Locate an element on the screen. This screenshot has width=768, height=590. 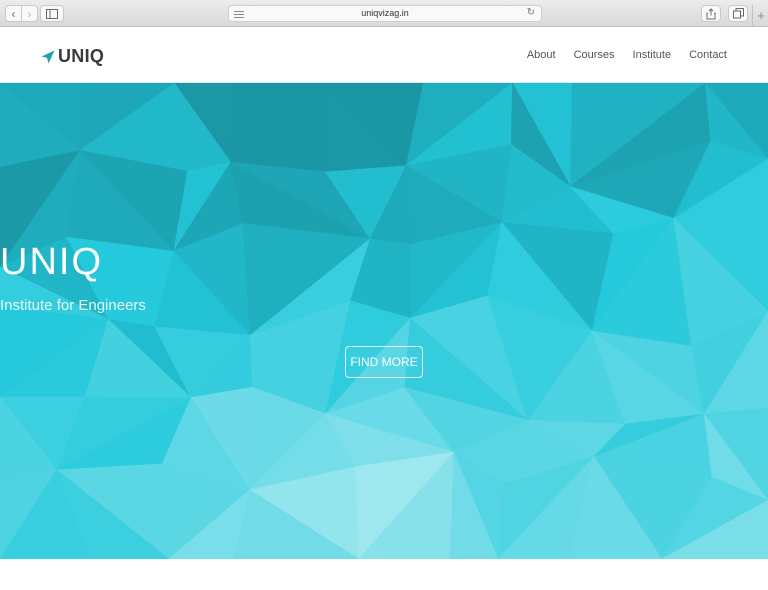
nav-link-contact: Contact is located at coordinates (708, 55).